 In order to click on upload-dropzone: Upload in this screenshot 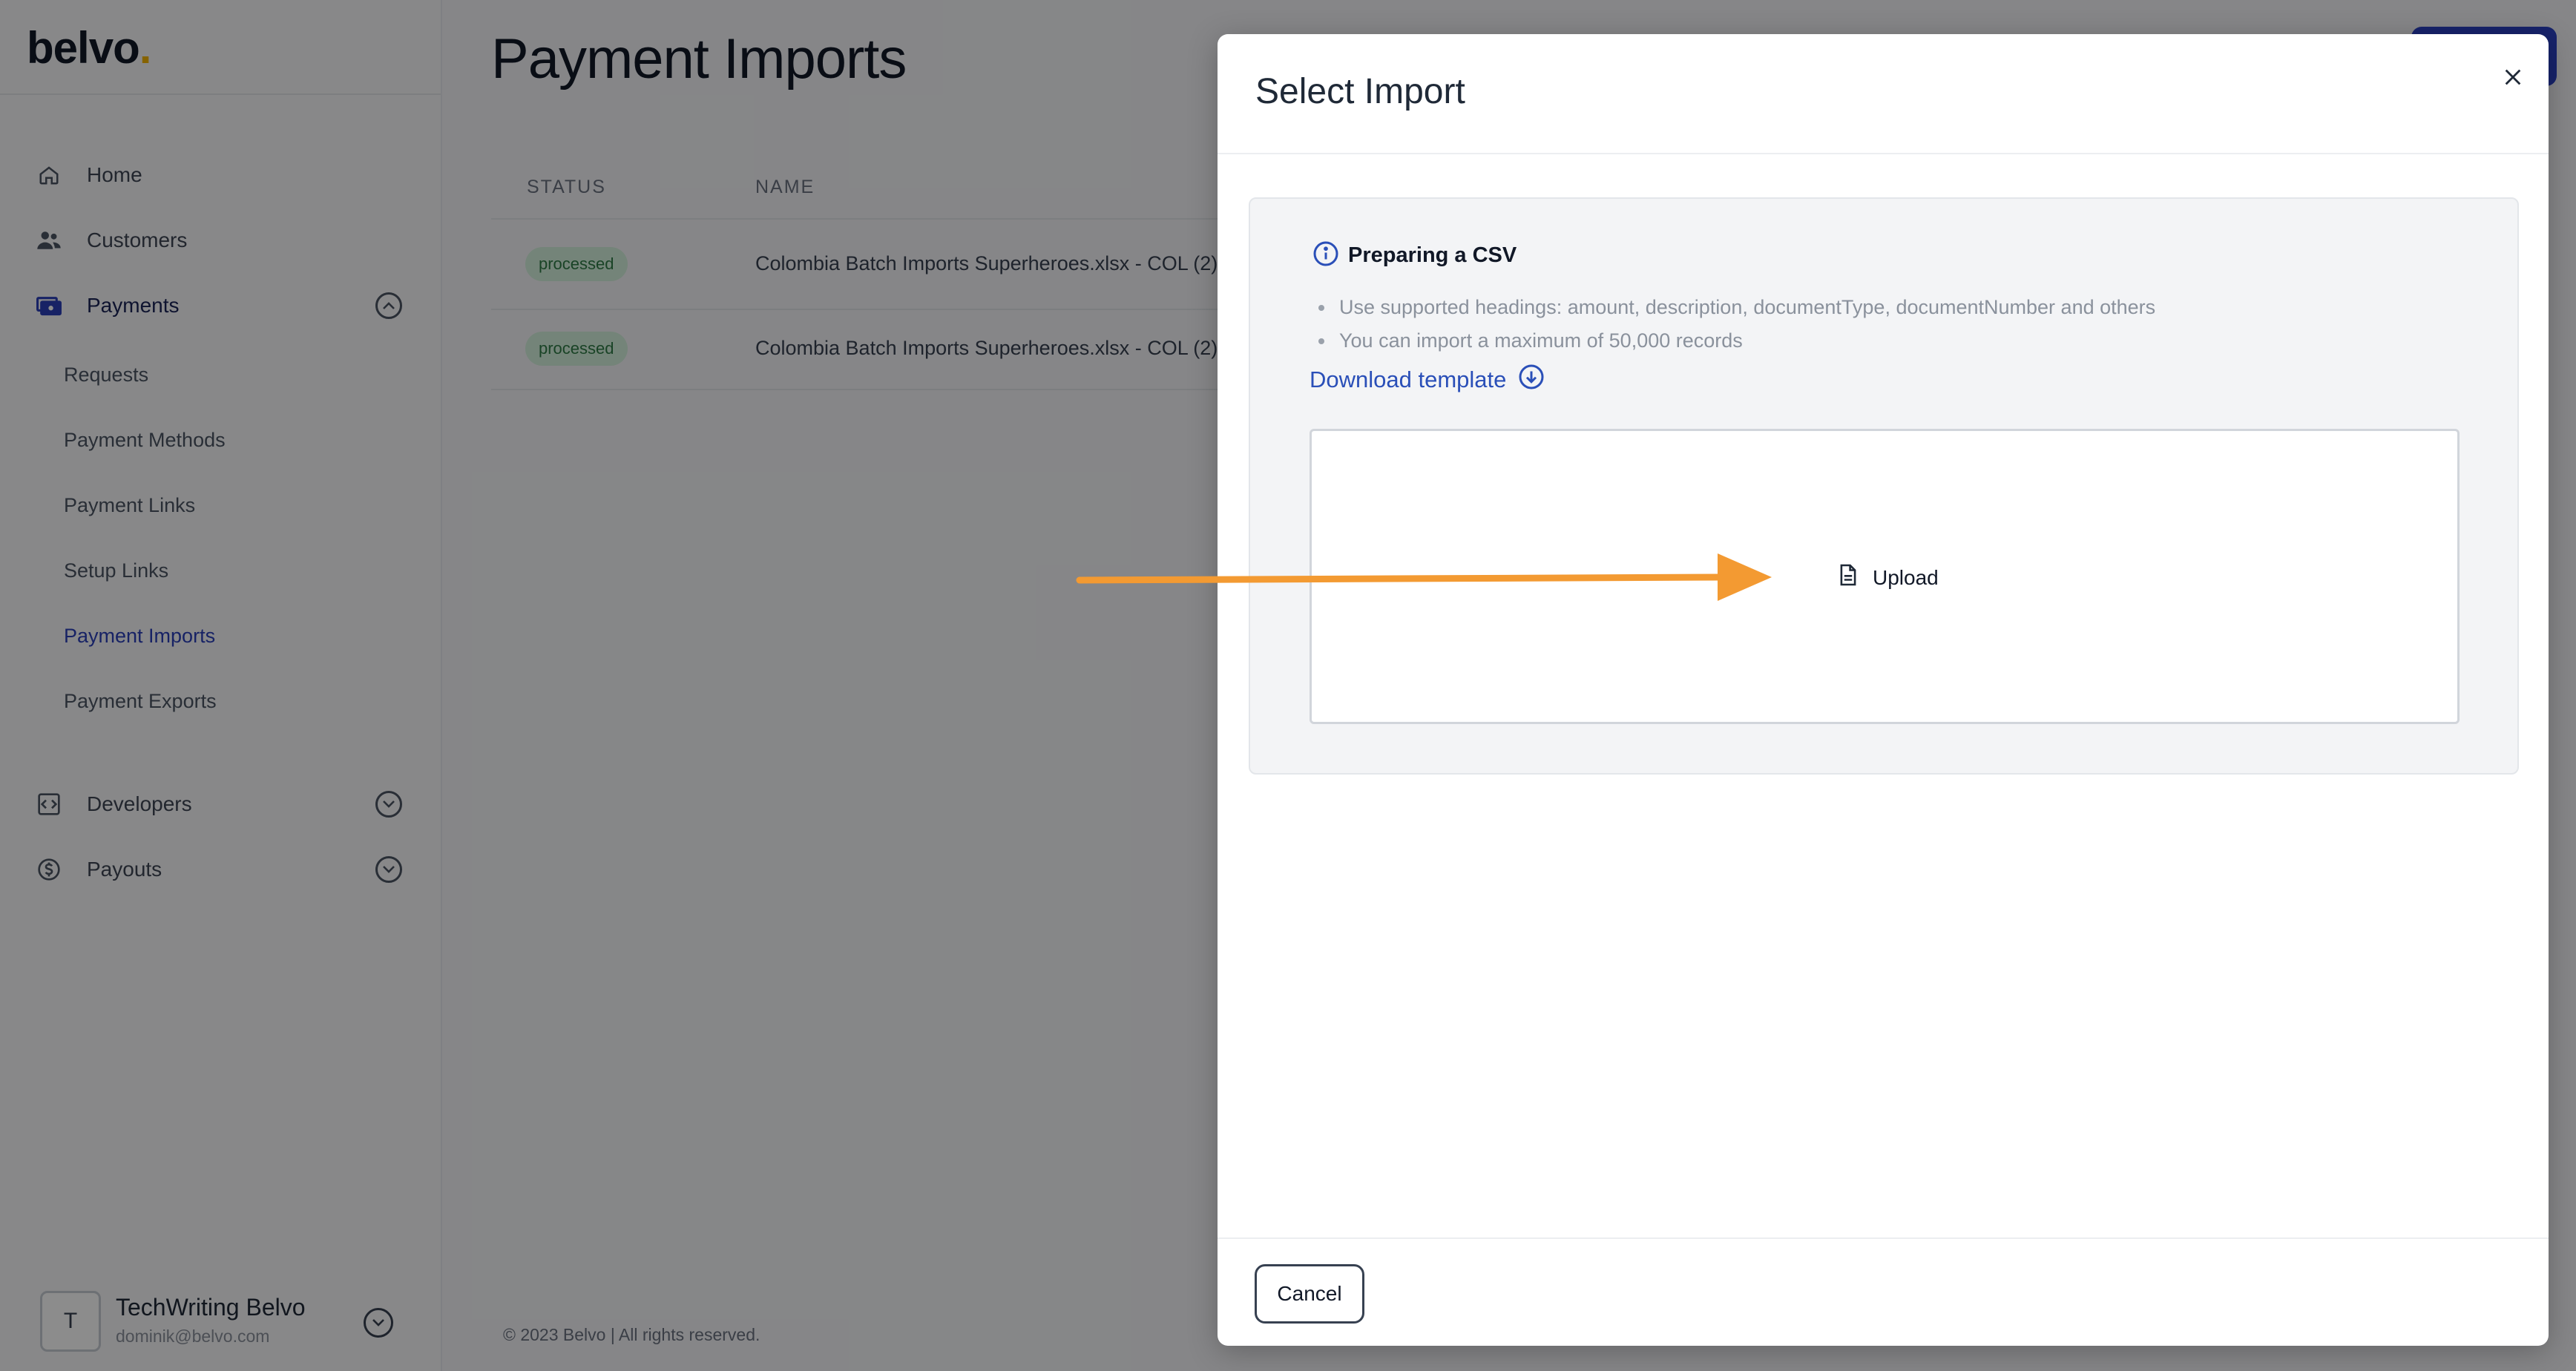, I will do `click(1885, 577)`.